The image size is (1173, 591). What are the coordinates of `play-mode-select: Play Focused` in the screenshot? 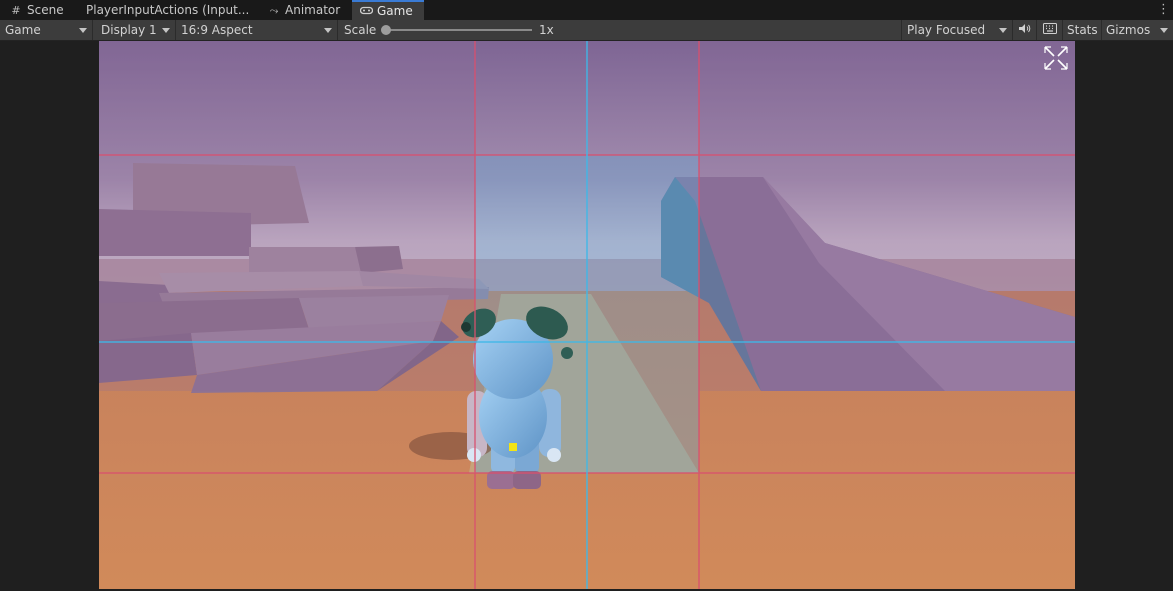 It's located at (957, 30).